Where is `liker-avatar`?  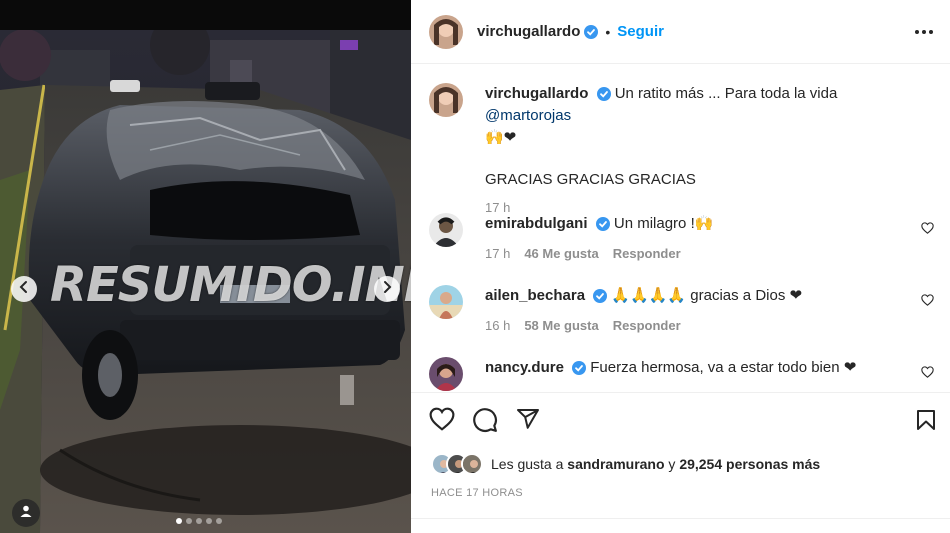
liker-avatar is located at coordinates (472, 464).